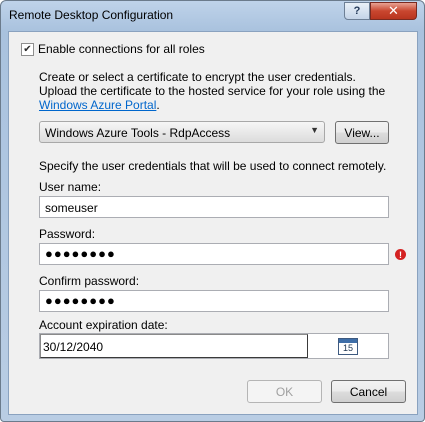  I want to click on certificate-dropdown: Windows Azure Tools - RdpAccess ▼, so click(182, 132).